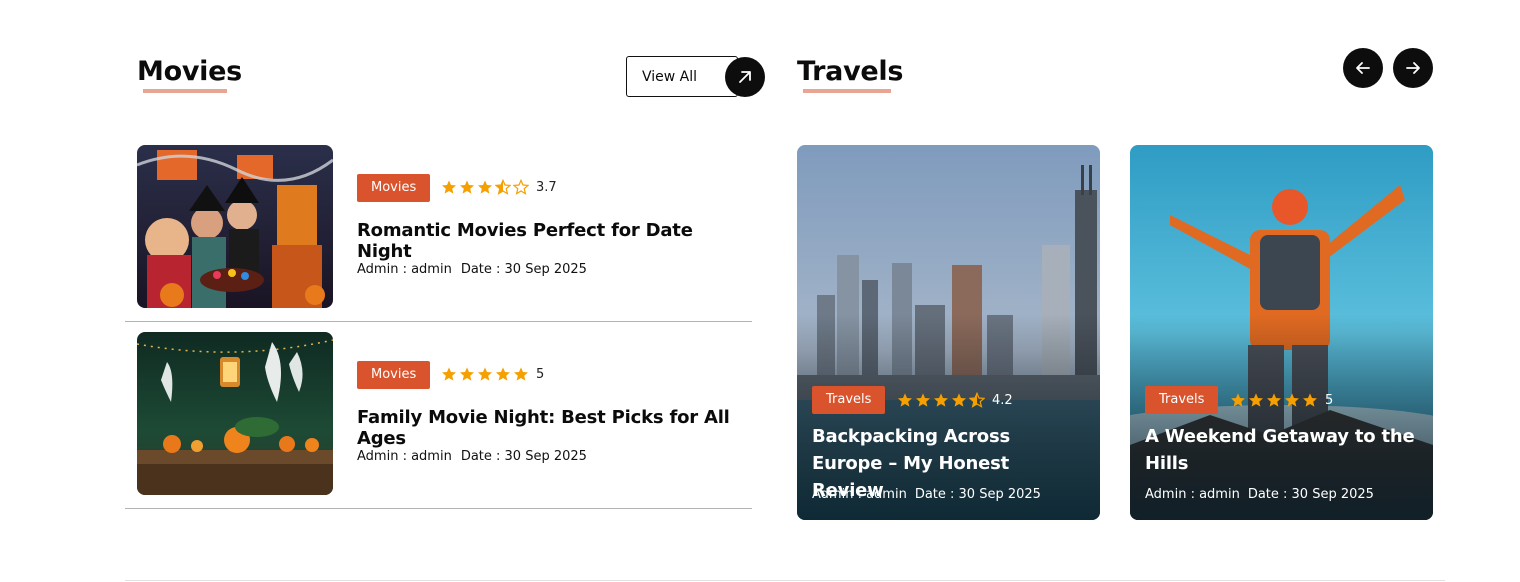  I want to click on rating-value: 3.7, so click(546, 187).